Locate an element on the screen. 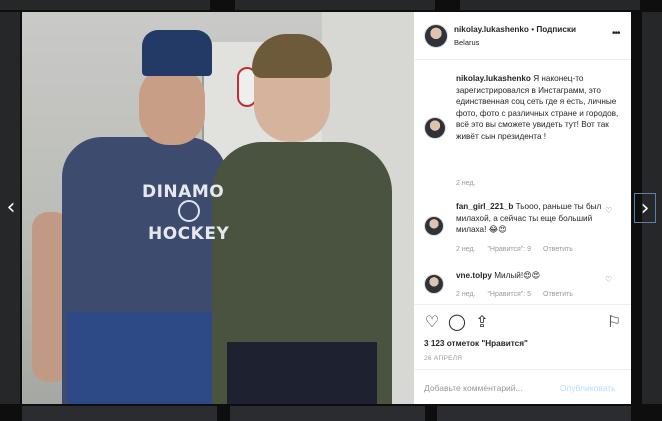 This screenshot has width=662, height=421. comment-meta: 2 нед. "Нравится": 9 Ответить is located at coordinates (519, 249).